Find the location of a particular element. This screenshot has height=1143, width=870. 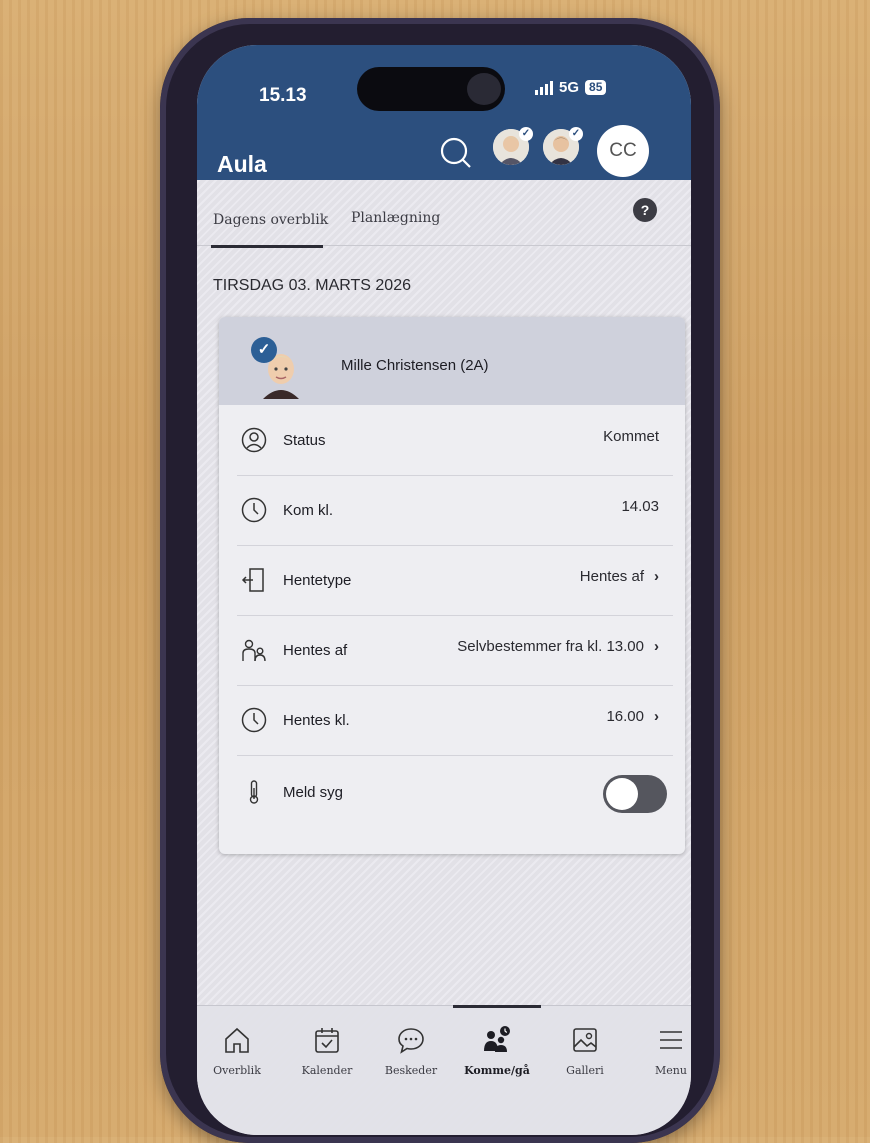

home-icon is located at coordinates (237, 1040).